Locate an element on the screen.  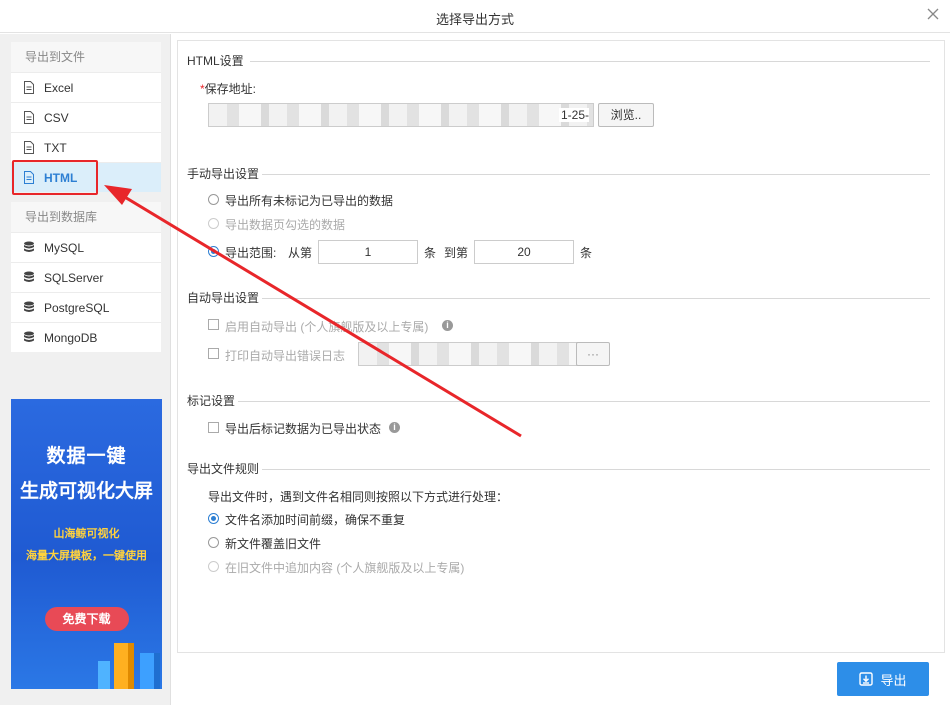
save-path-label: *保存地址: is located at coordinates (228, 88).